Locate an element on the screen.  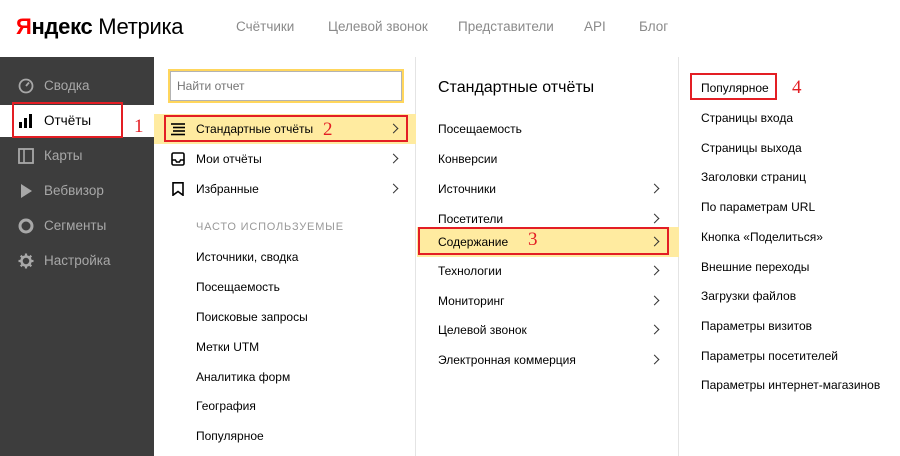
menu-item-standard-reports: Стандартные отчёты is located at coordinates (285, 129).